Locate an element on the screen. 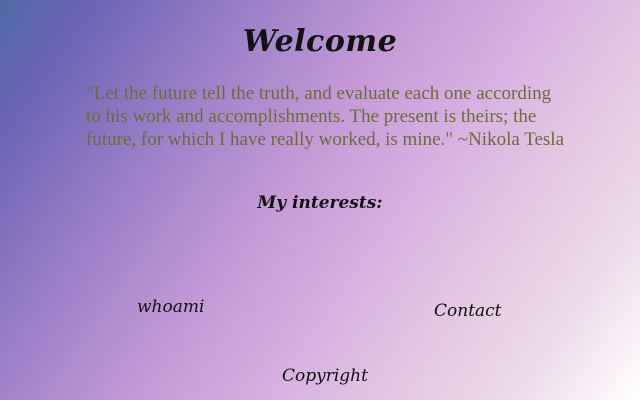 Image resolution: width=640 pixels, height=400 pixels. whoami-link: whoami is located at coordinates (170, 307).